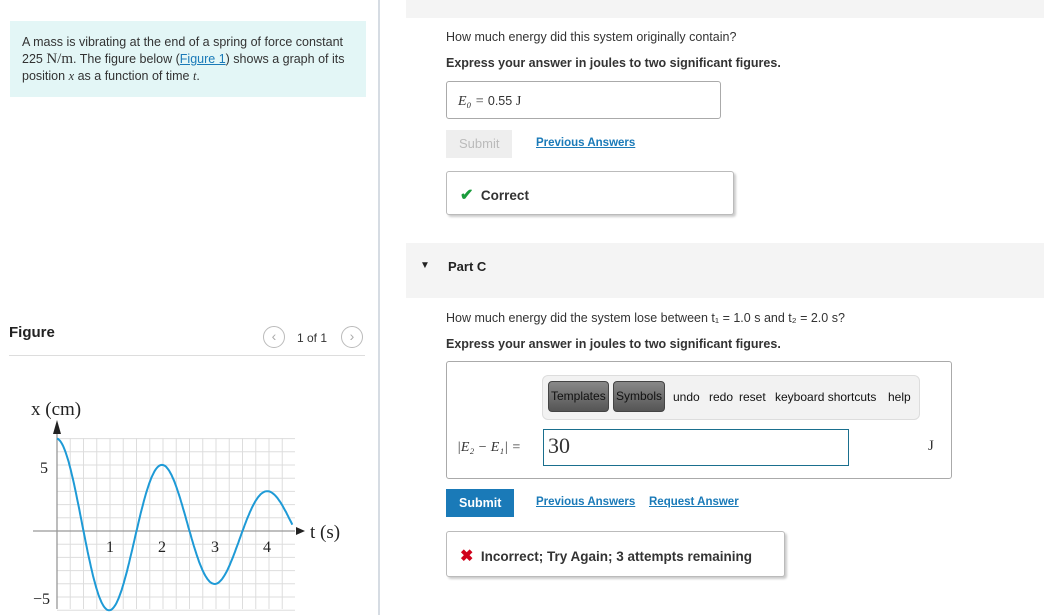 This screenshot has width=1044, height=615. I want to click on templates-button: Templates, so click(578, 396).